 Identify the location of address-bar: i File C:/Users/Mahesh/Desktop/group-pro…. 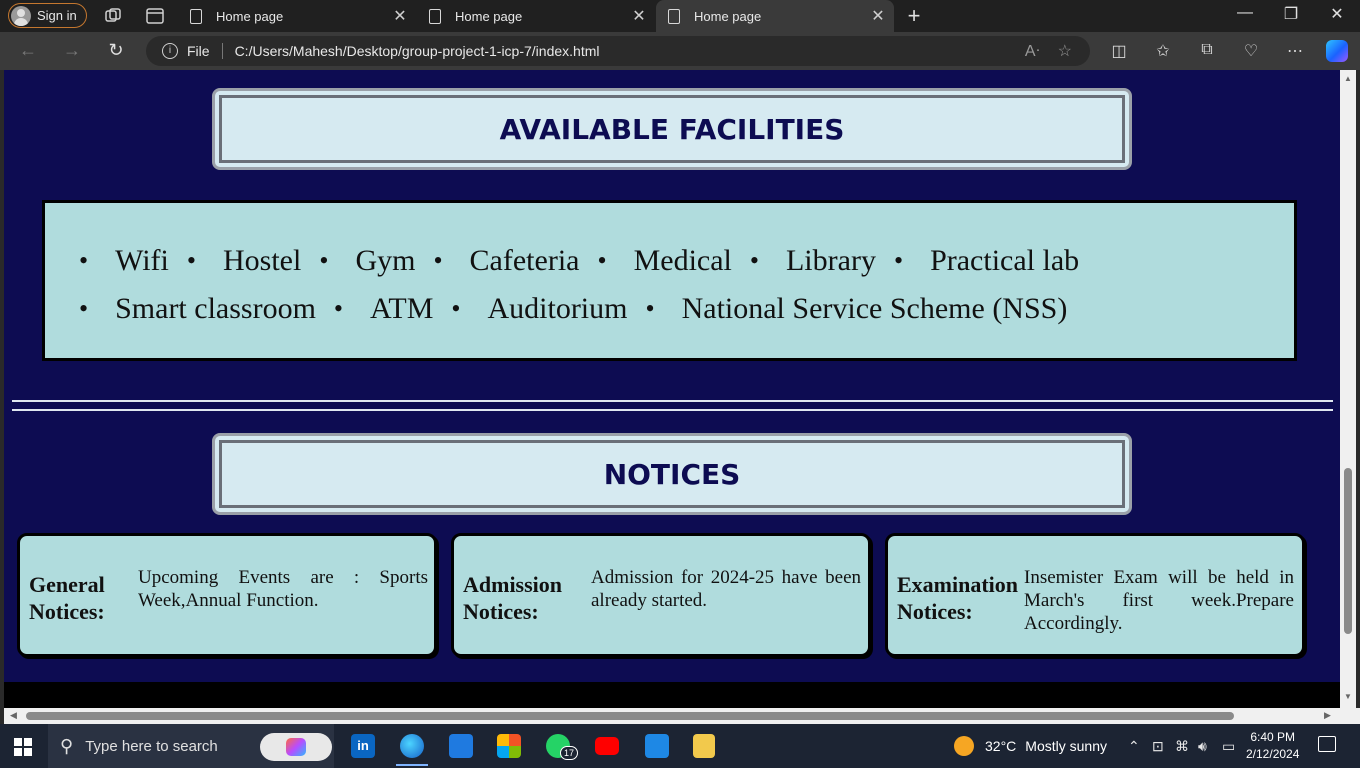
(618, 51).